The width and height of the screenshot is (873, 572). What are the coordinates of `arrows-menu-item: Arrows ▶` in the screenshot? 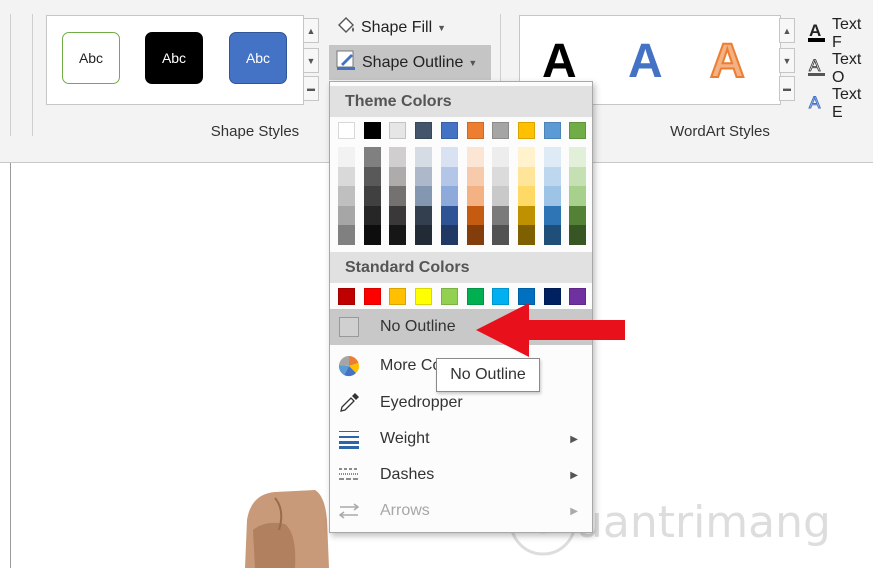 It's located at (461, 511).